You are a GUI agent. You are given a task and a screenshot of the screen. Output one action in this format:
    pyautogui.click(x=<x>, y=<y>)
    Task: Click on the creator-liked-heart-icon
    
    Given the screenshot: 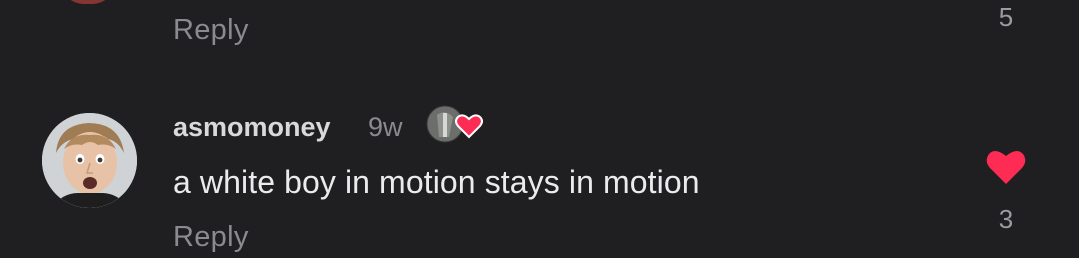 What is the action you would take?
    pyautogui.click(x=454, y=124)
    